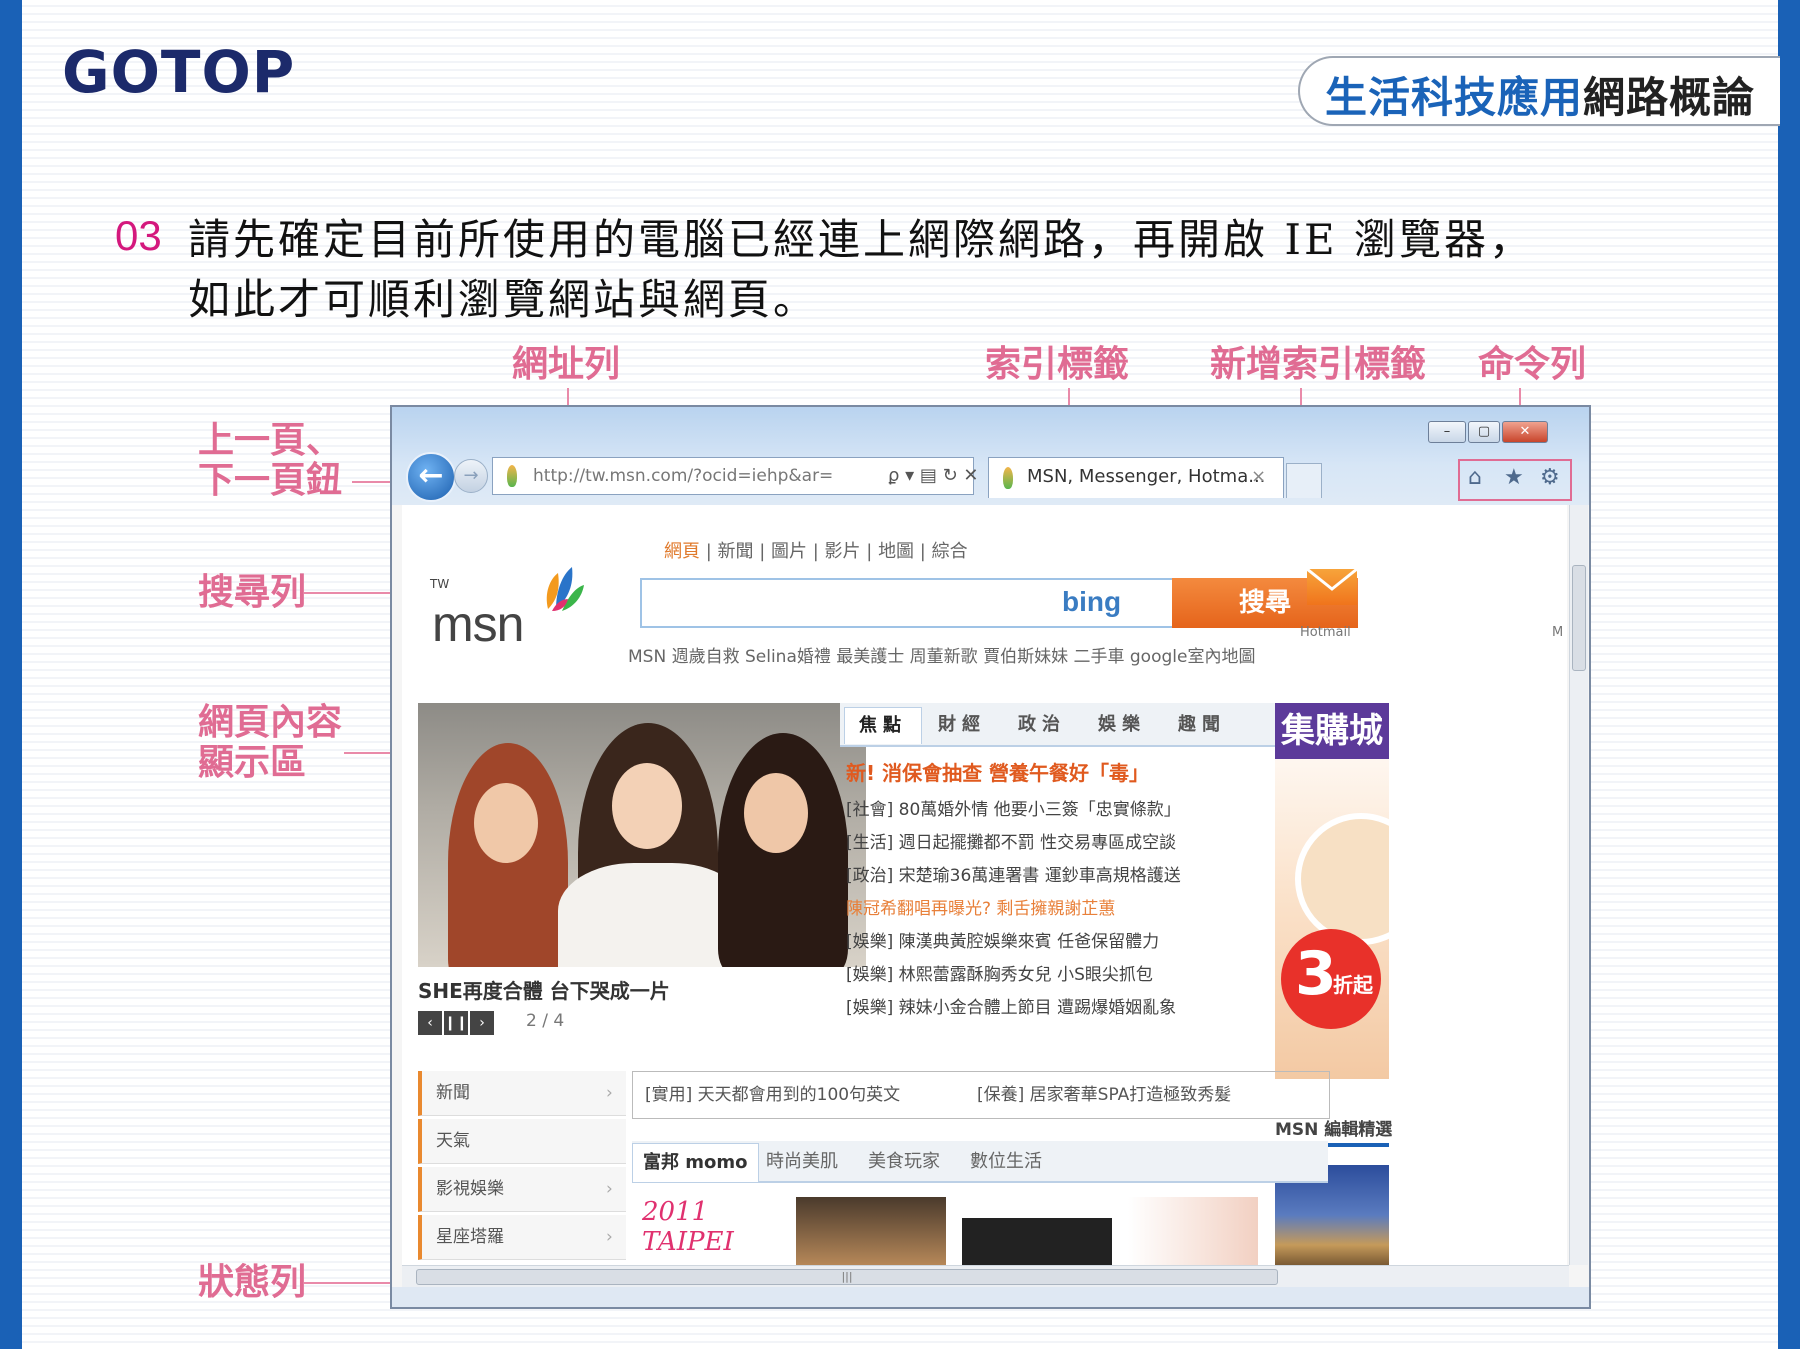 The height and width of the screenshot is (1349, 1800). What do you see at coordinates (802, 1162) in the screenshot?
I see `shop-tab-beauty: 時尚美肌` at bounding box center [802, 1162].